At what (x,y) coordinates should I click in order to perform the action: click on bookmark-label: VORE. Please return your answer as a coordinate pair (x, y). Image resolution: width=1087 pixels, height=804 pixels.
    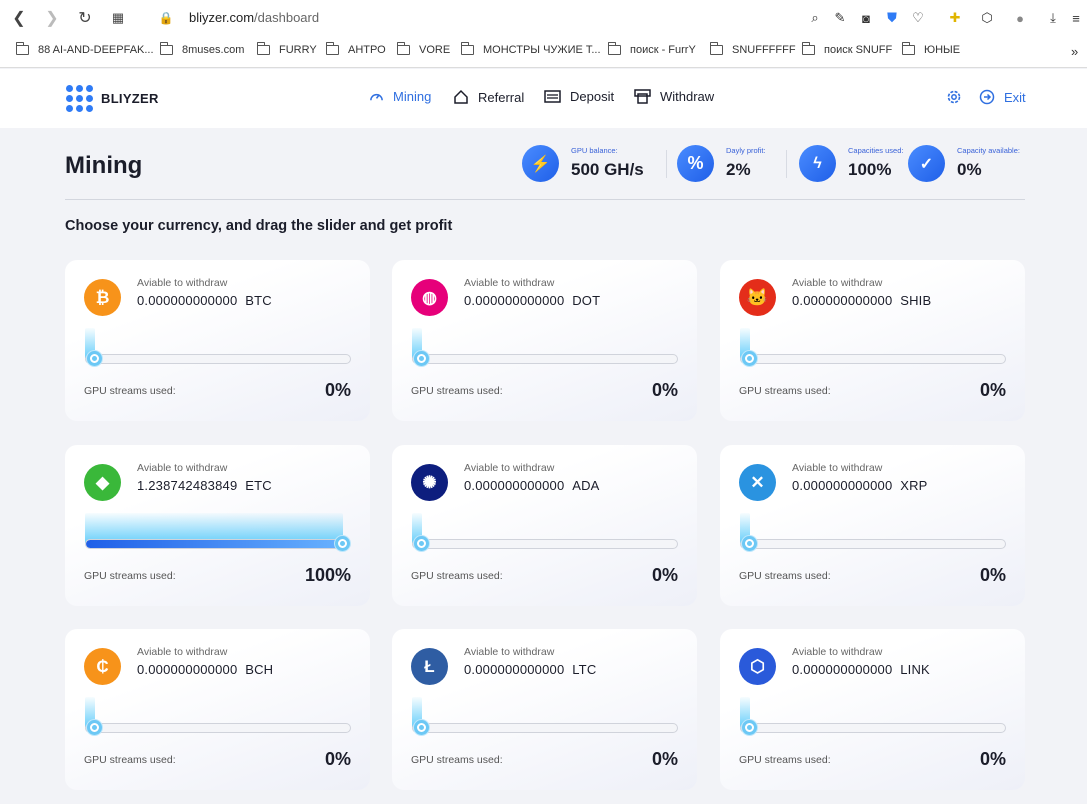
    Looking at the image, I should click on (435, 50).